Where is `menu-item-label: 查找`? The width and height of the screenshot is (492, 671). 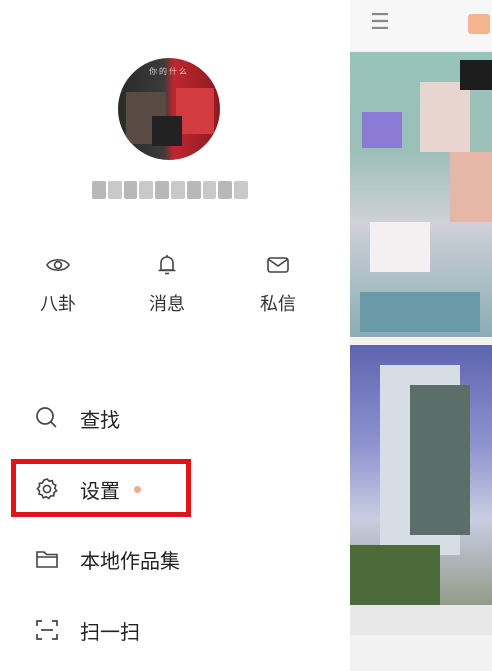 menu-item-label: 查找 is located at coordinates (100, 419).